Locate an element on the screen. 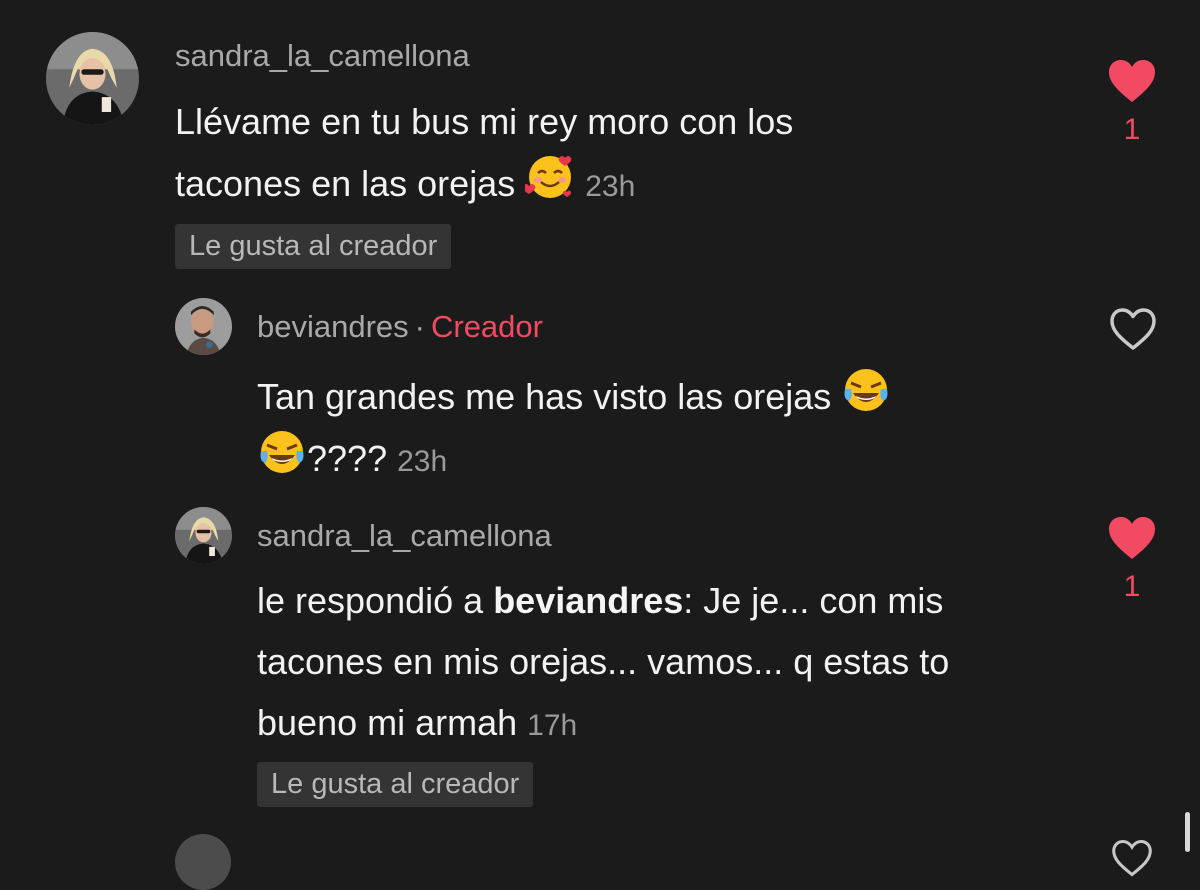 Image resolution: width=1200 pixels, height=890 pixels. reply-to-username-link: beviandres is located at coordinates (588, 600).